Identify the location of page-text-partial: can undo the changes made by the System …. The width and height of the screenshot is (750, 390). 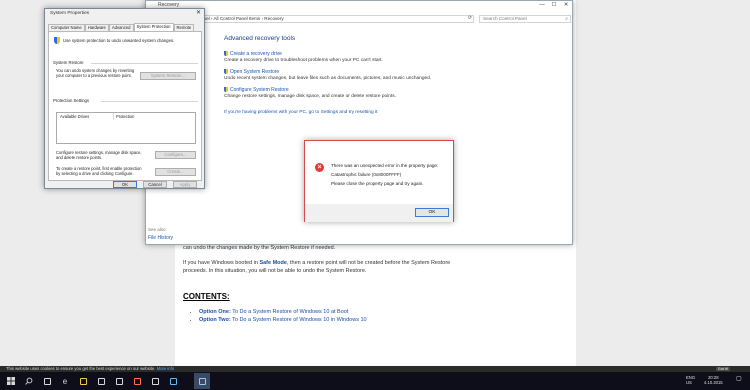
(259, 248).